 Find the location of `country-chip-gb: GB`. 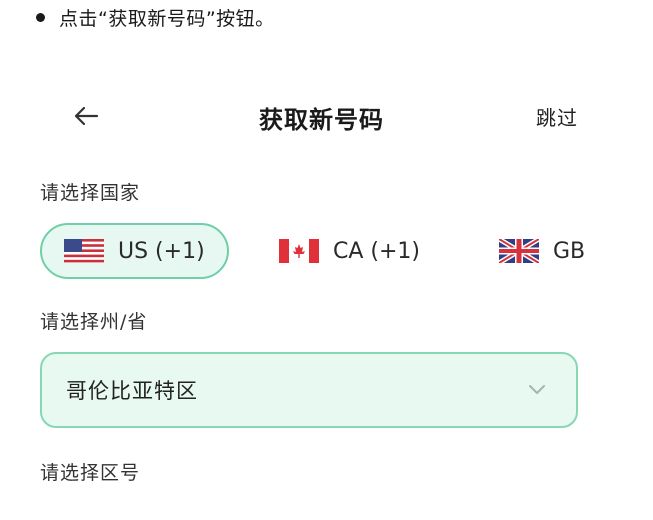

country-chip-gb: GB is located at coordinates (542, 251).